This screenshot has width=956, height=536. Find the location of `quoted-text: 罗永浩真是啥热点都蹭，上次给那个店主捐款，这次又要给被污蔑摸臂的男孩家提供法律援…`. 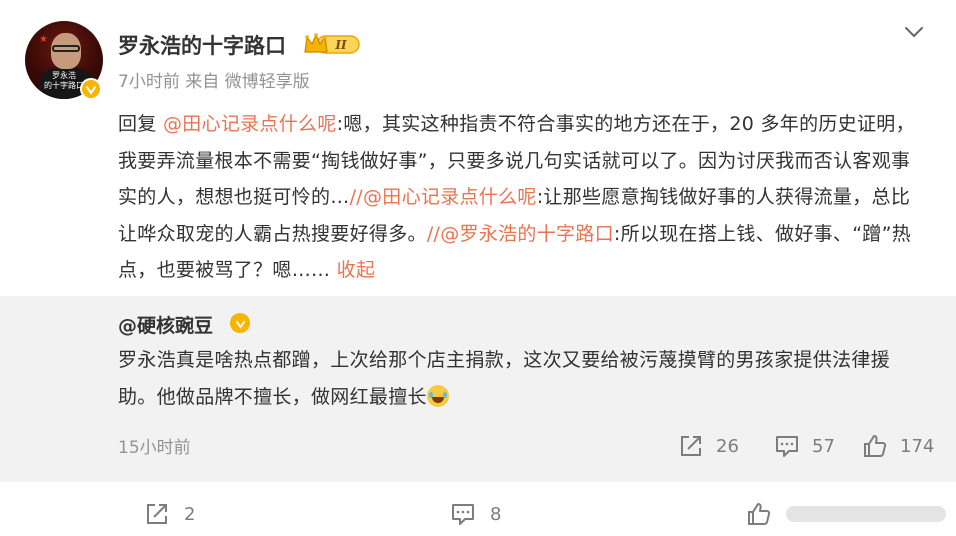

quoted-text: 罗永浩真是啥热点都蹭，上次给那个店主捐款，这次又要给被污蔑摸臂的男孩家提供法律援… is located at coordinates (518, 378).